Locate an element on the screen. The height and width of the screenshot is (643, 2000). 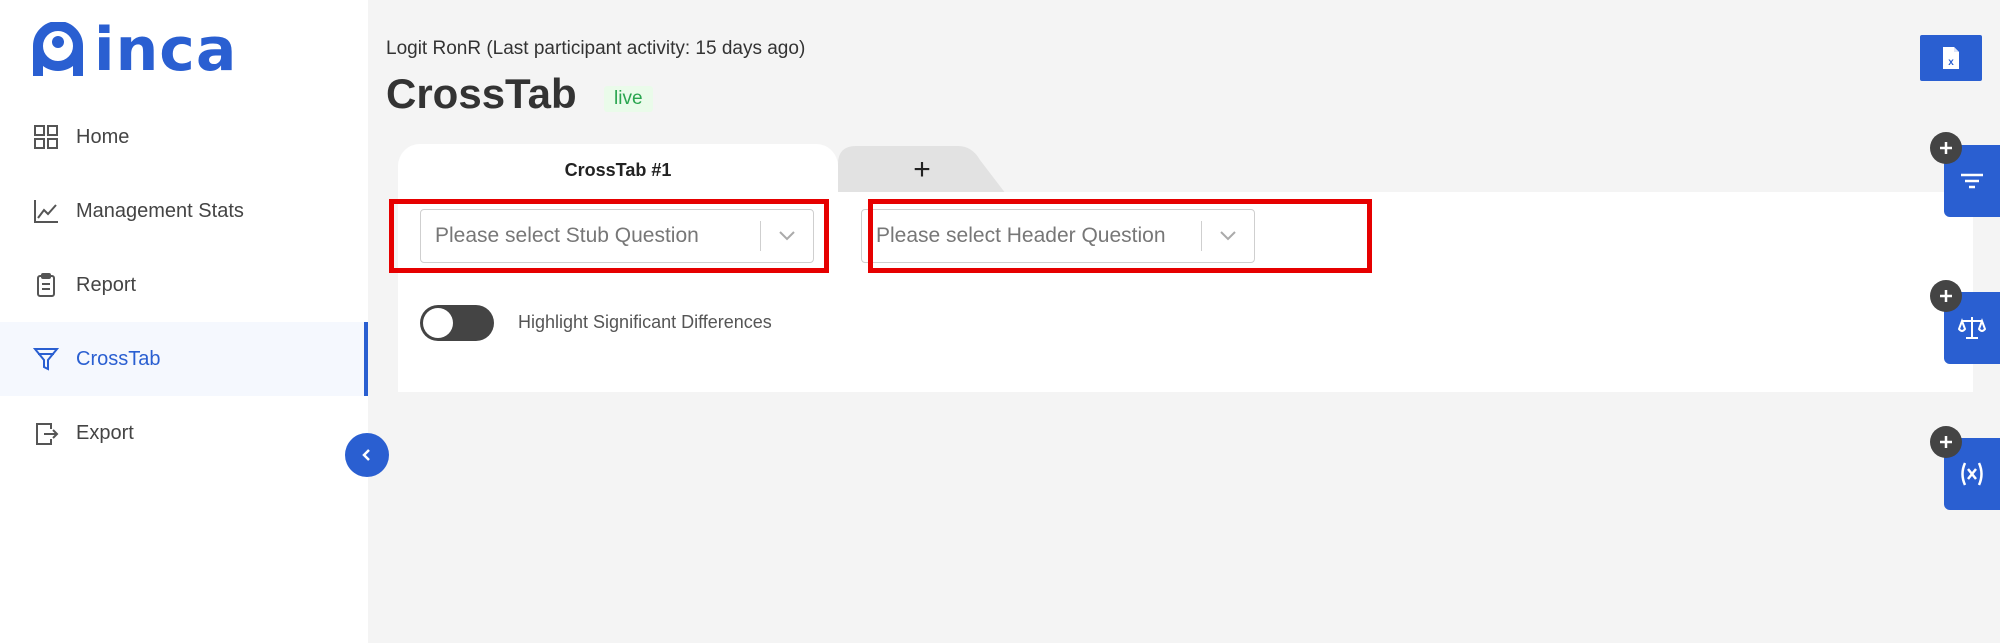
highlight-differences-label: Highlight Significant Differences is located at coordinates (645, 322).